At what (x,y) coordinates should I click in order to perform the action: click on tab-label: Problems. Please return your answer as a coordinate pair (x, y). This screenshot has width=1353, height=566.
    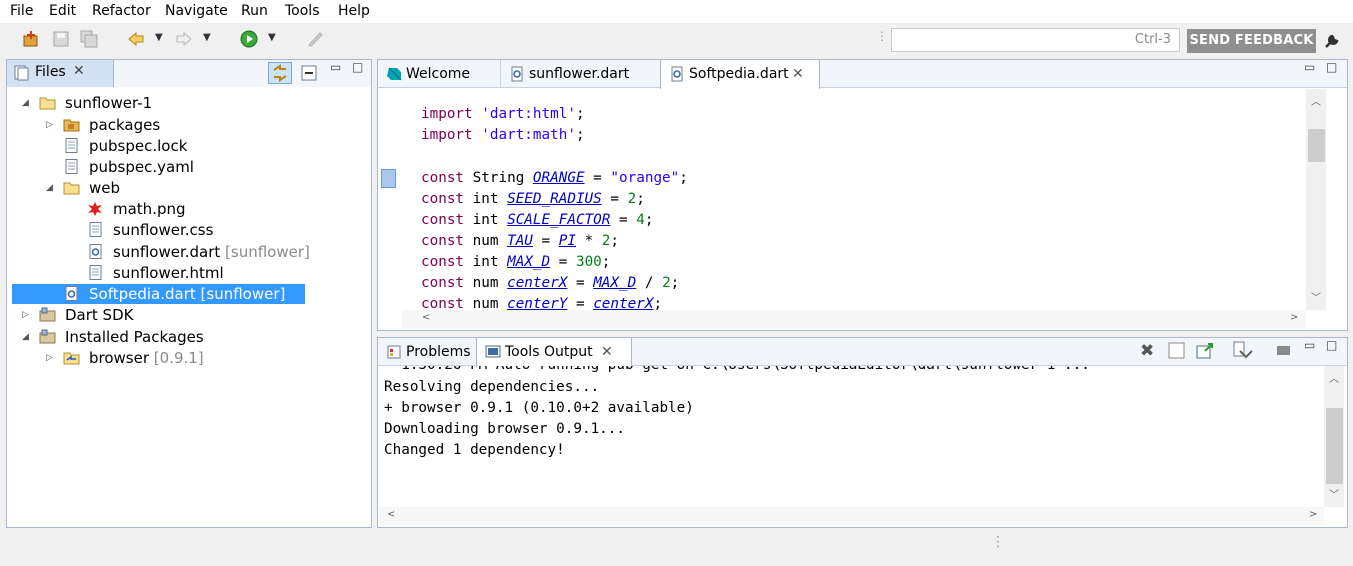
    Looking at the image, I should click on (438, 352).